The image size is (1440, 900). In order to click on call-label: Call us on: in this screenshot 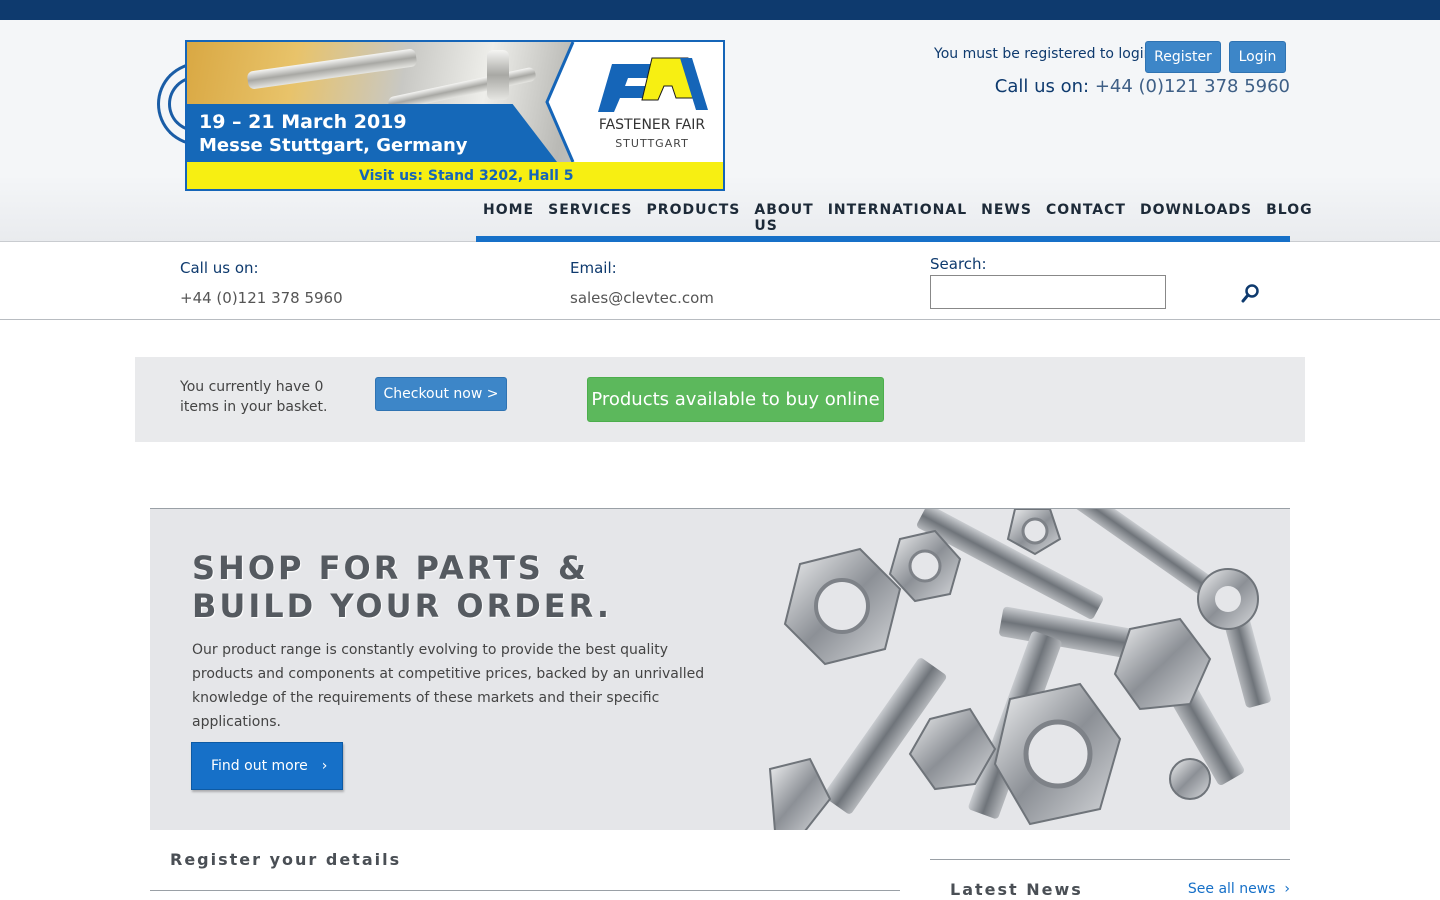, I will do `click(219, 268)`.